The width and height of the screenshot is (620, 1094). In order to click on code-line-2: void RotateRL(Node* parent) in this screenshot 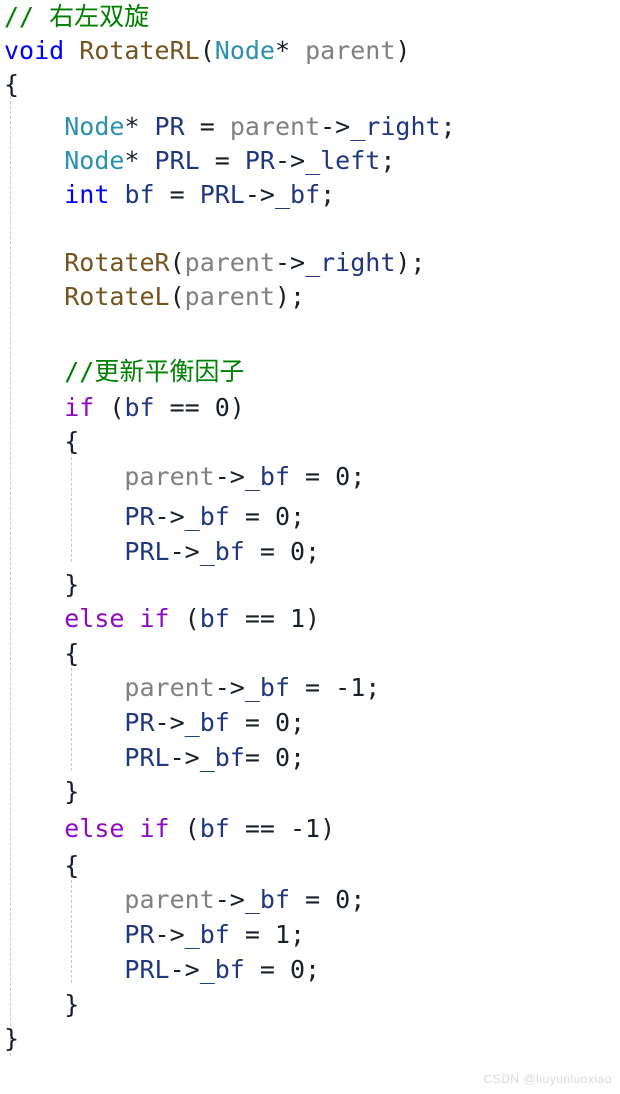, I will do `click(207, 51)`.